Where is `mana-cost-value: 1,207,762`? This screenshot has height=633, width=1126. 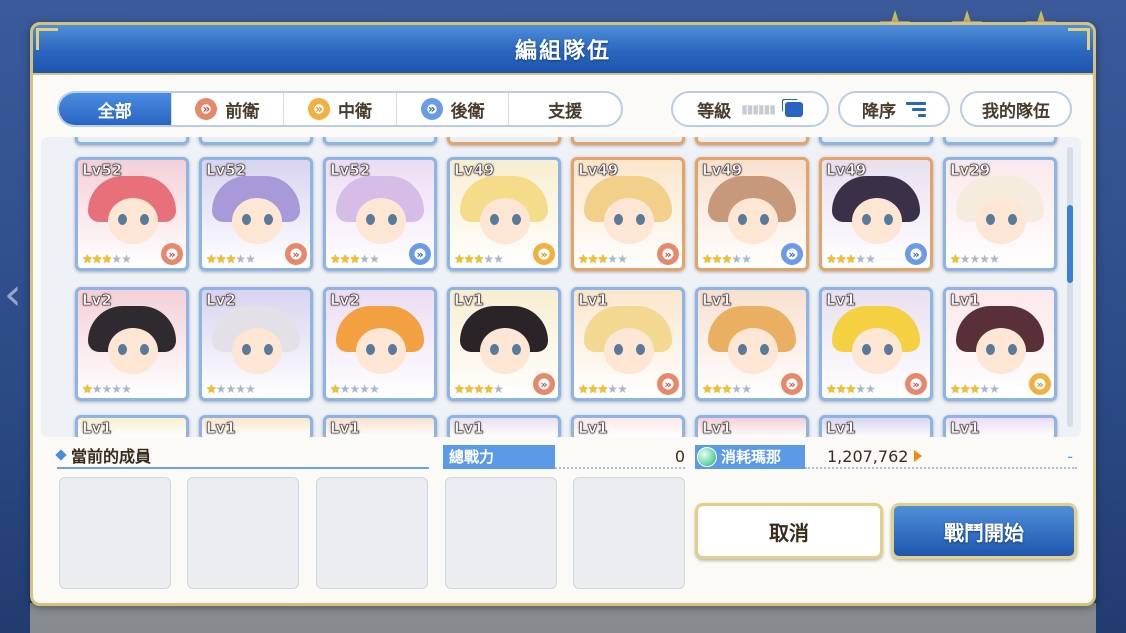
mana-cost-value: 1,207,762 is located at coordinates (868, 456).